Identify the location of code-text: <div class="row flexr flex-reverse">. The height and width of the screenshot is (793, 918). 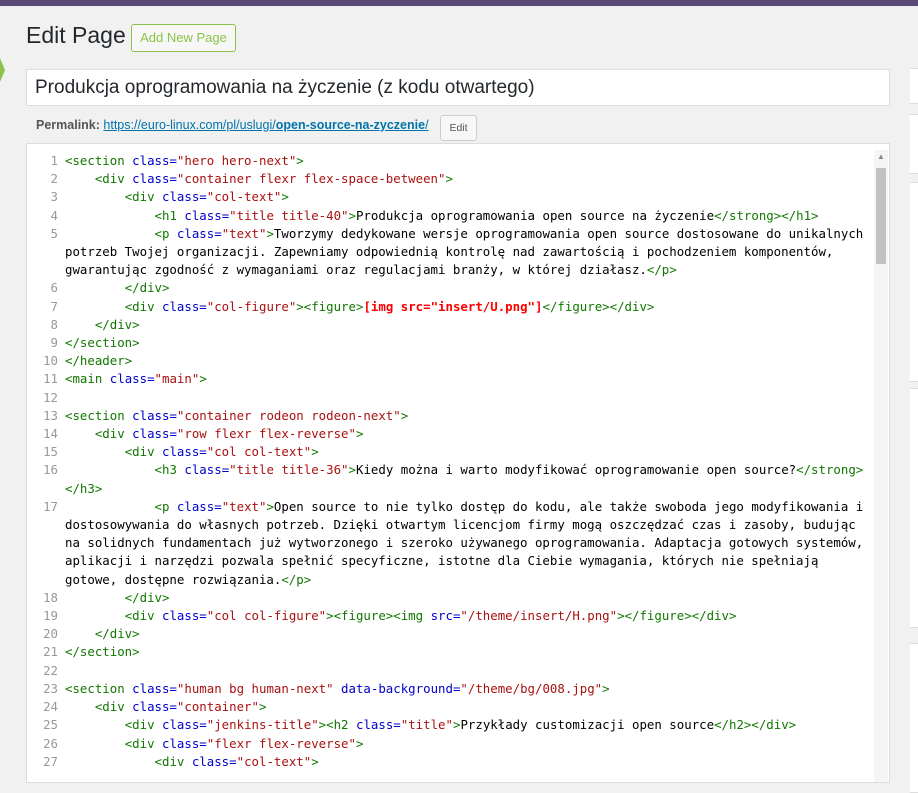
(466, 434).